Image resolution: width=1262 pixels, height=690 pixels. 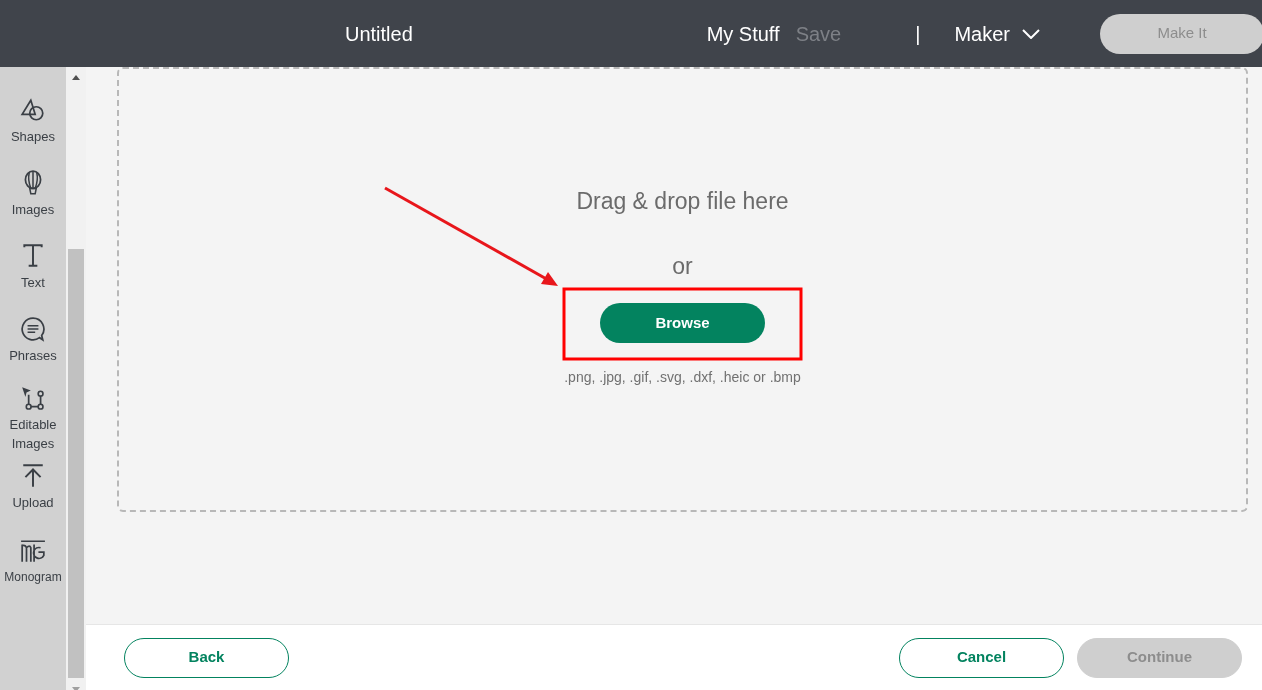 I want to click on vector-nodes-icon, so click(x=33, y=398).